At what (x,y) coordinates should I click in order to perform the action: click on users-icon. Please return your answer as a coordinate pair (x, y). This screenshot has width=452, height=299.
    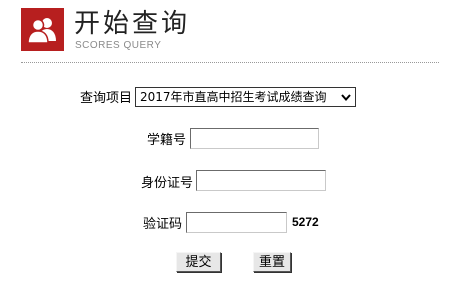
    Looking at the image, I should click on (41, 31).